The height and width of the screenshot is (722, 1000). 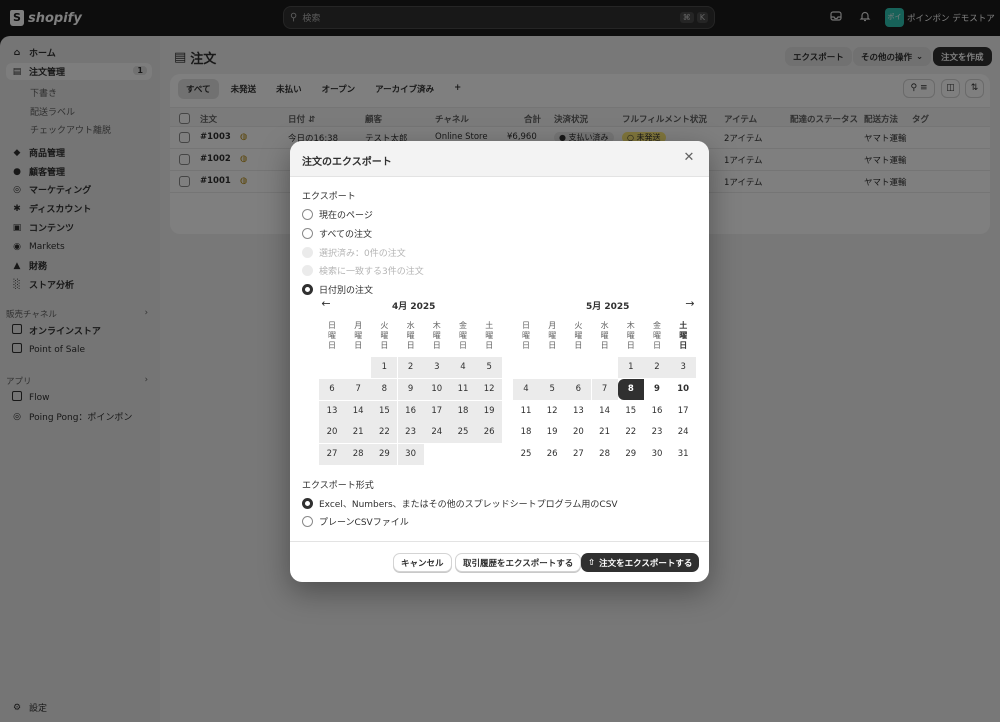 I want to click on radio-current-page: 現在のページ, so click(x=337, y=214).